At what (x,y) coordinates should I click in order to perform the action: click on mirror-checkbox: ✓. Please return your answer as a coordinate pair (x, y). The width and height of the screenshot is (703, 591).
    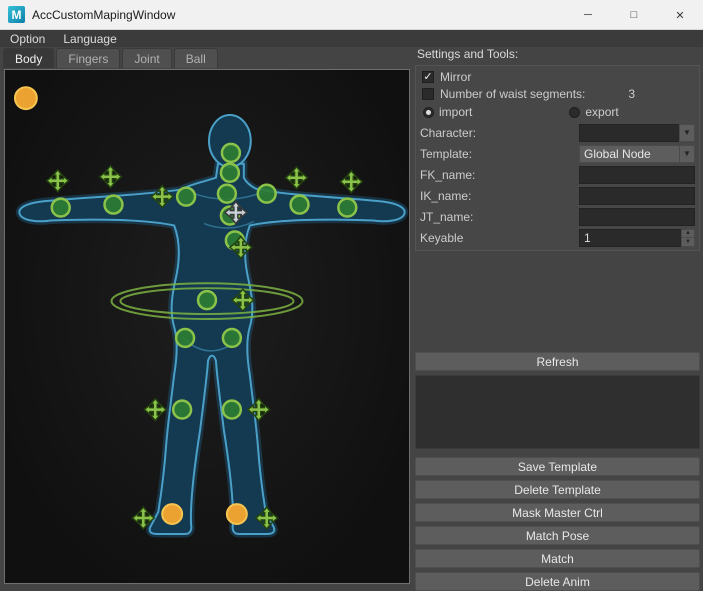
    Looking at the image, I should click on (428, 77).